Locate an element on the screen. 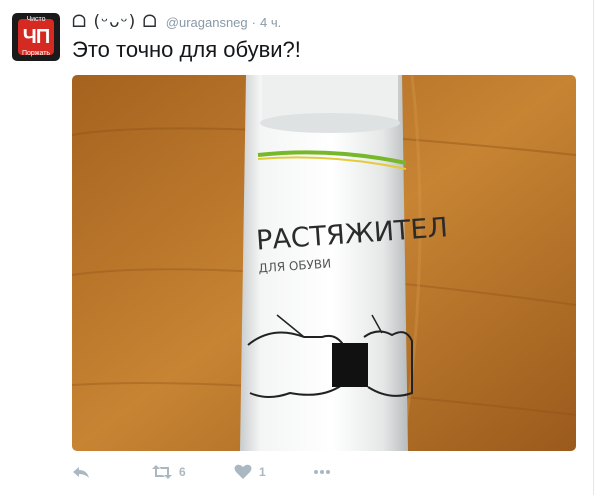 The width and height of the screenshot is (594, 495). reply-icon is located at coordinates (81, 472).